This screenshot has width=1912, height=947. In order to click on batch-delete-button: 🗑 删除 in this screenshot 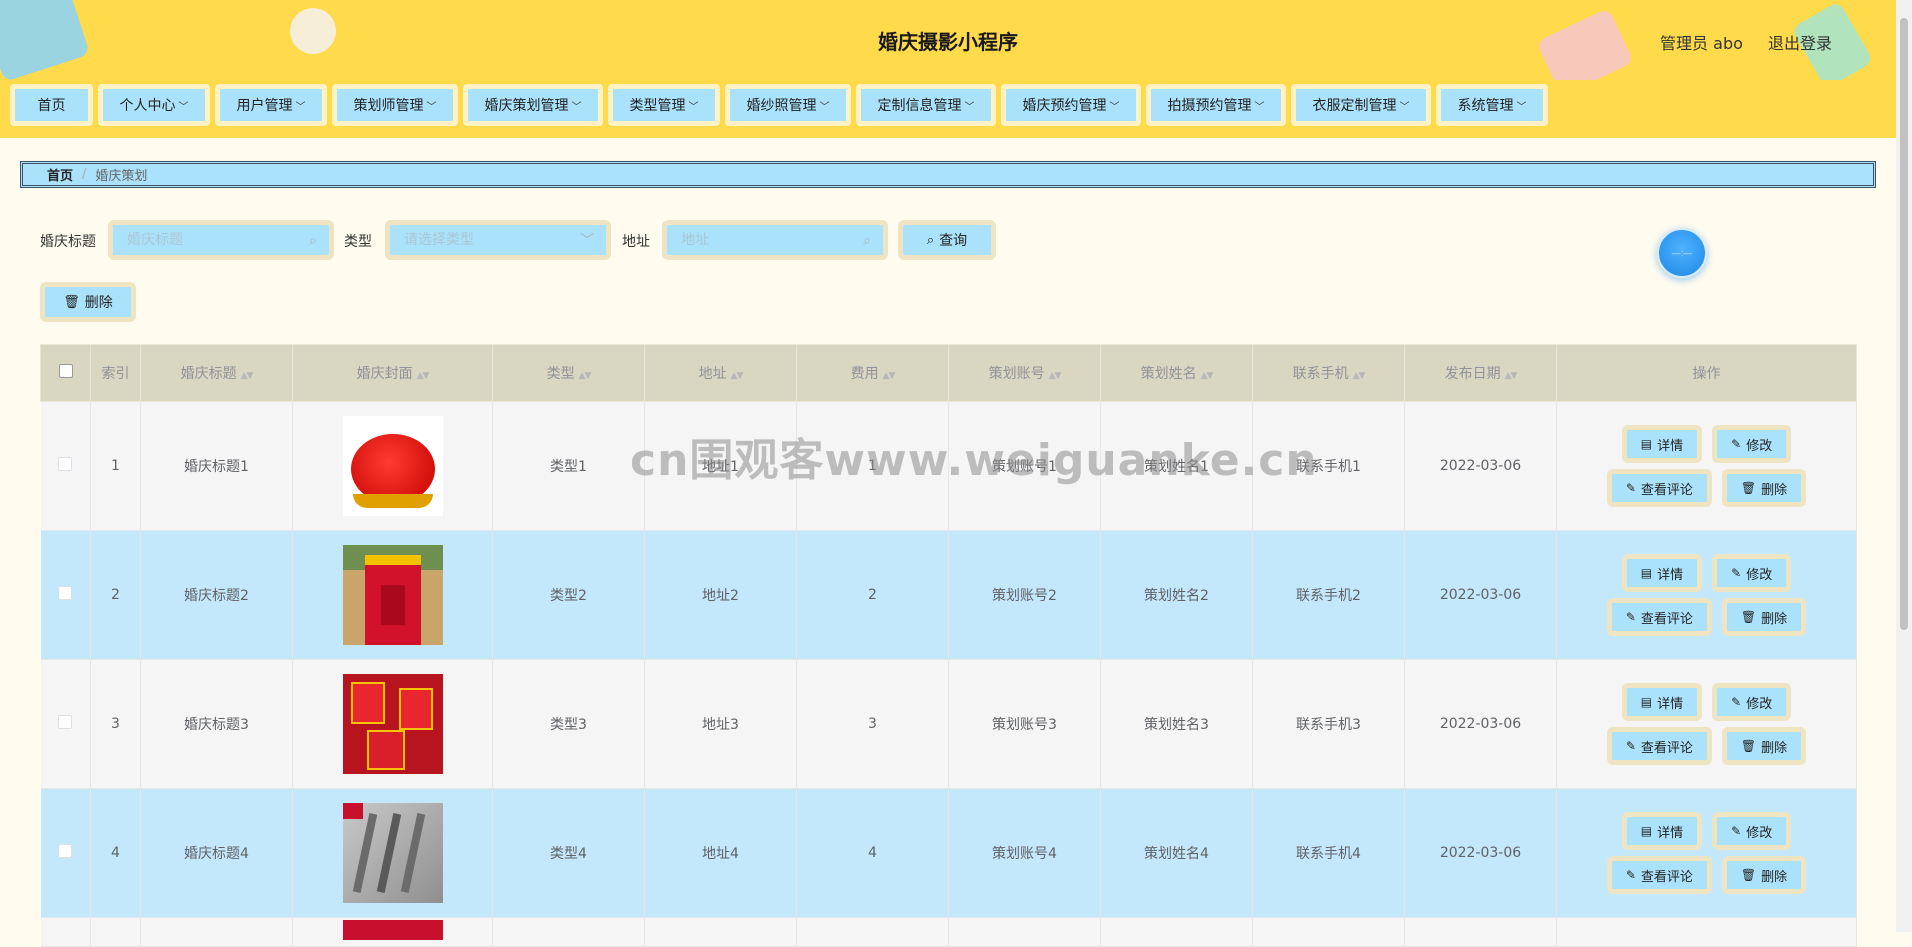, I will do `click(88, 302)`.